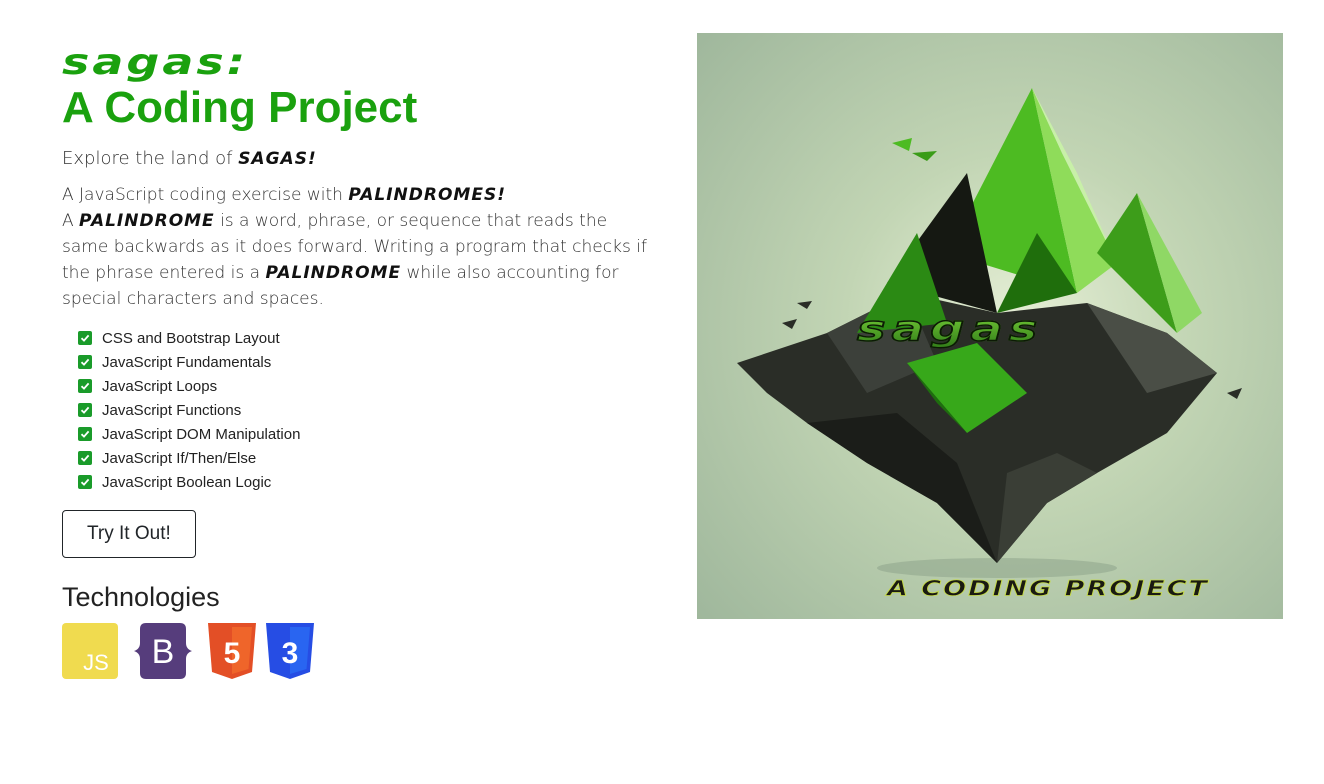 The height and width of the screenshot is (784, 1324). Describe the element at coordinates (357, 651) in the screenshot. I see `technologies-icons: JS B 5 3` at that location.